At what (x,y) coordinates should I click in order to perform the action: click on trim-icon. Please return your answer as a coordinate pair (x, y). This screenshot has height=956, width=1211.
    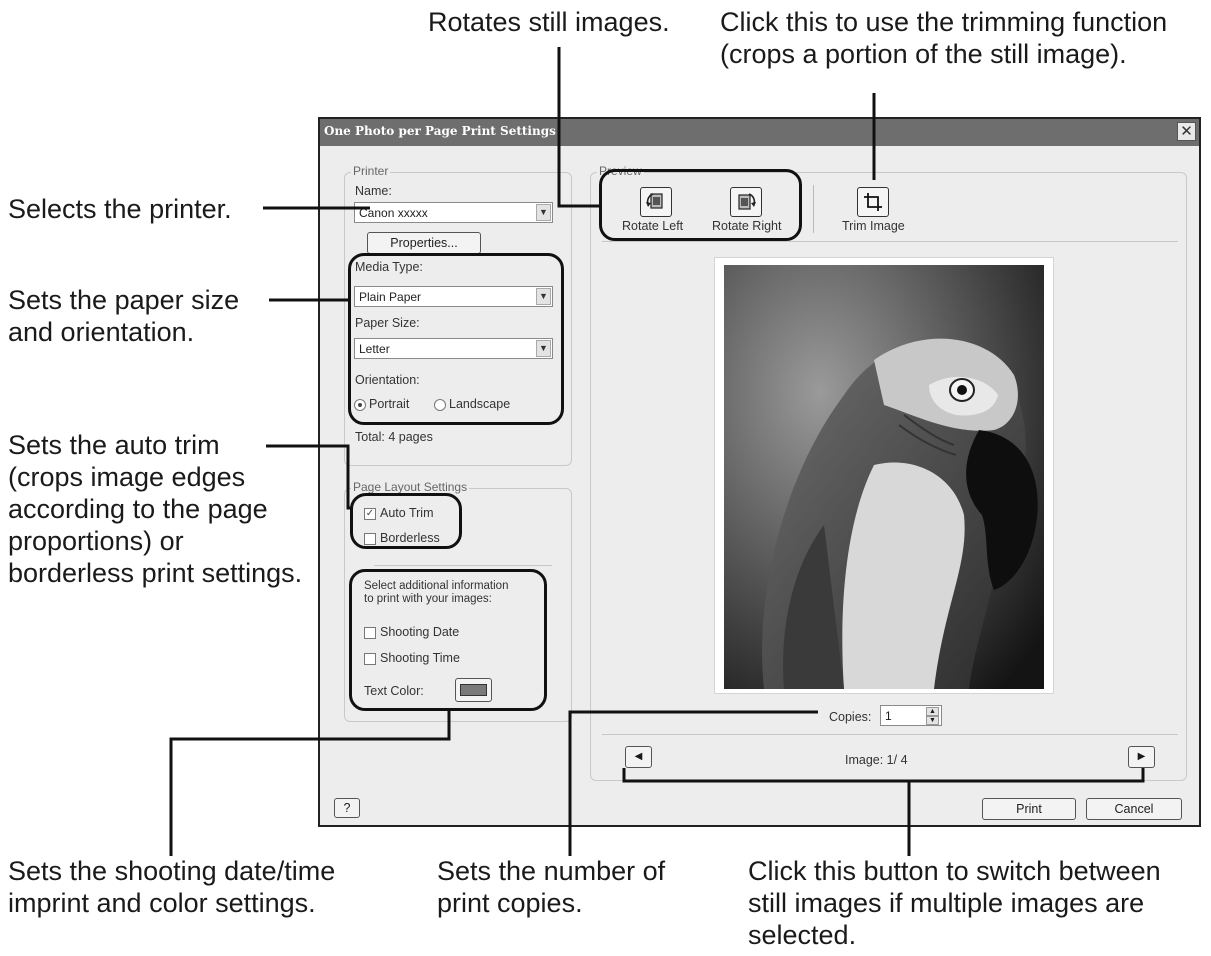
    Looking at the image, I should click on (873, 202).